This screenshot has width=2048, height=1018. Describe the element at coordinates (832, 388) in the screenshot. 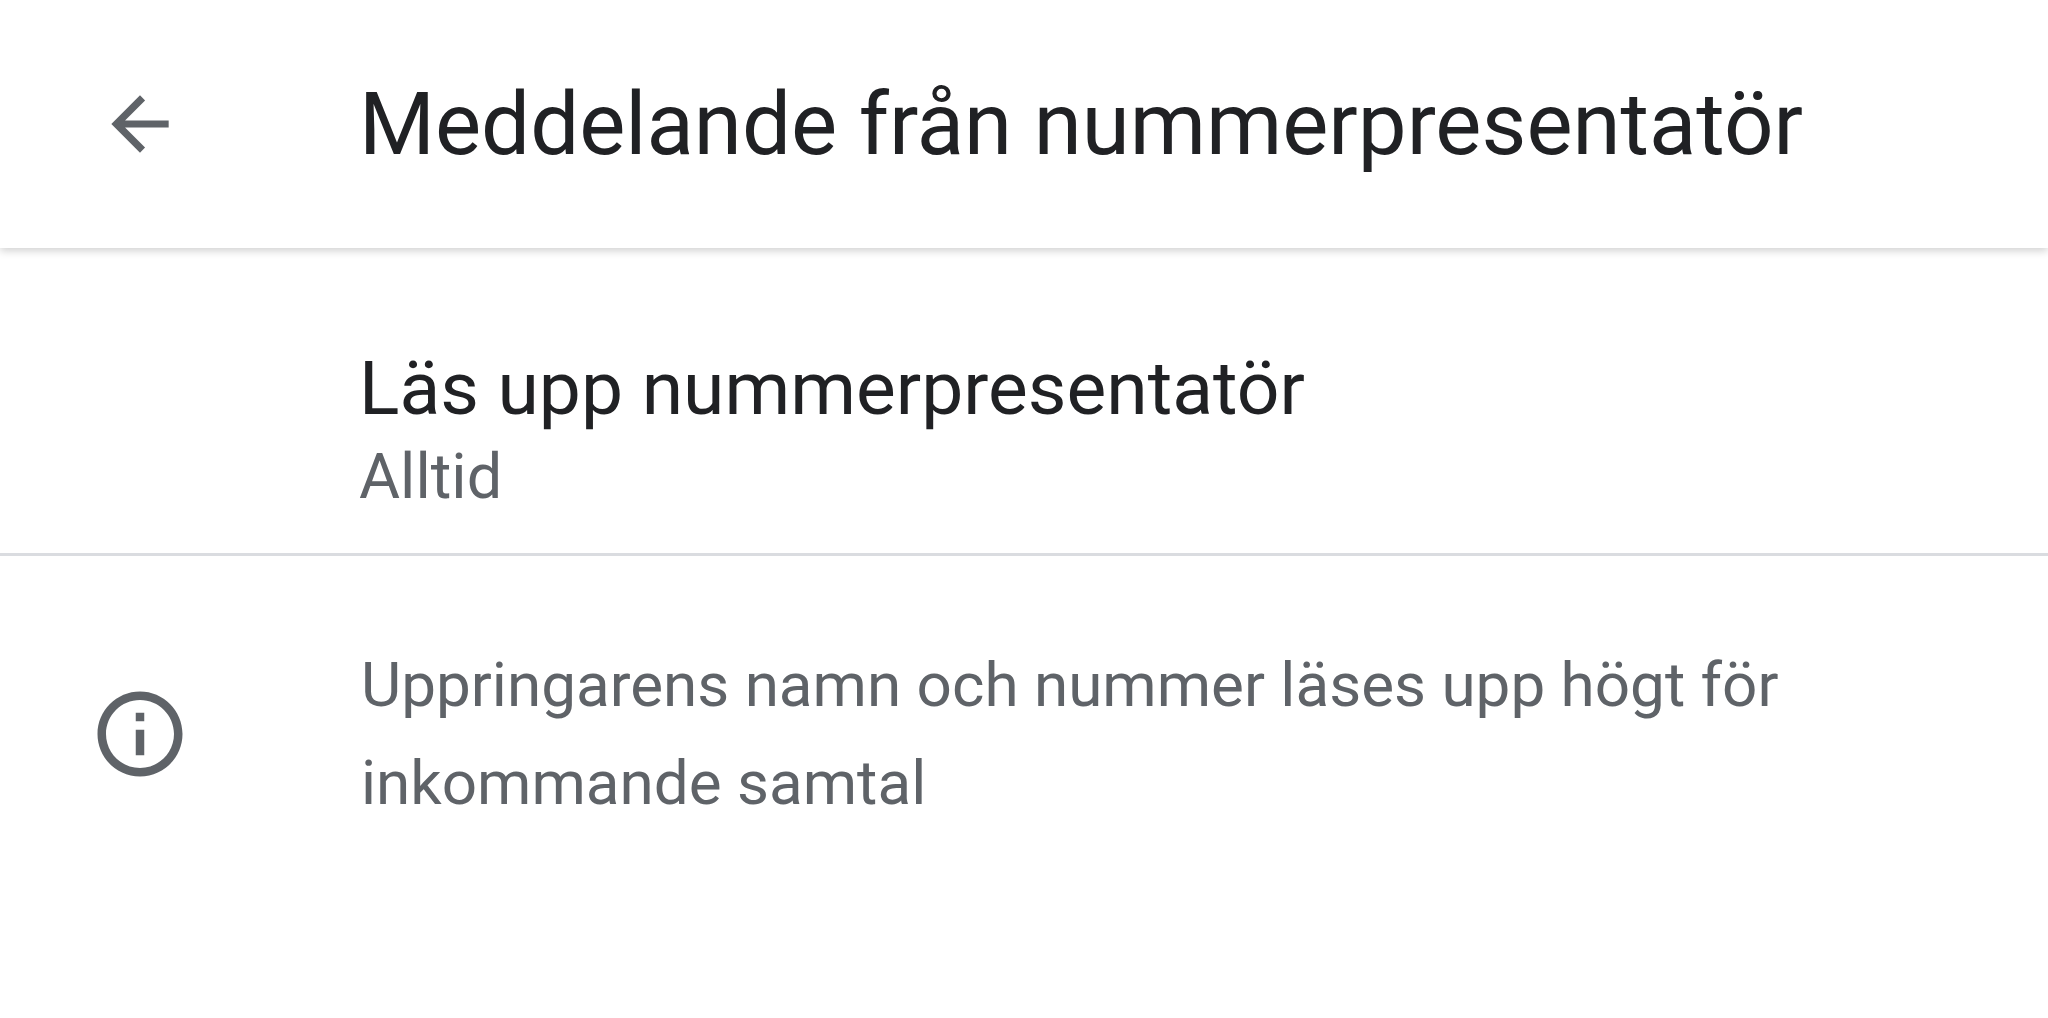

I see `setting-title: Läs upp nummerpresentatör` at that location.